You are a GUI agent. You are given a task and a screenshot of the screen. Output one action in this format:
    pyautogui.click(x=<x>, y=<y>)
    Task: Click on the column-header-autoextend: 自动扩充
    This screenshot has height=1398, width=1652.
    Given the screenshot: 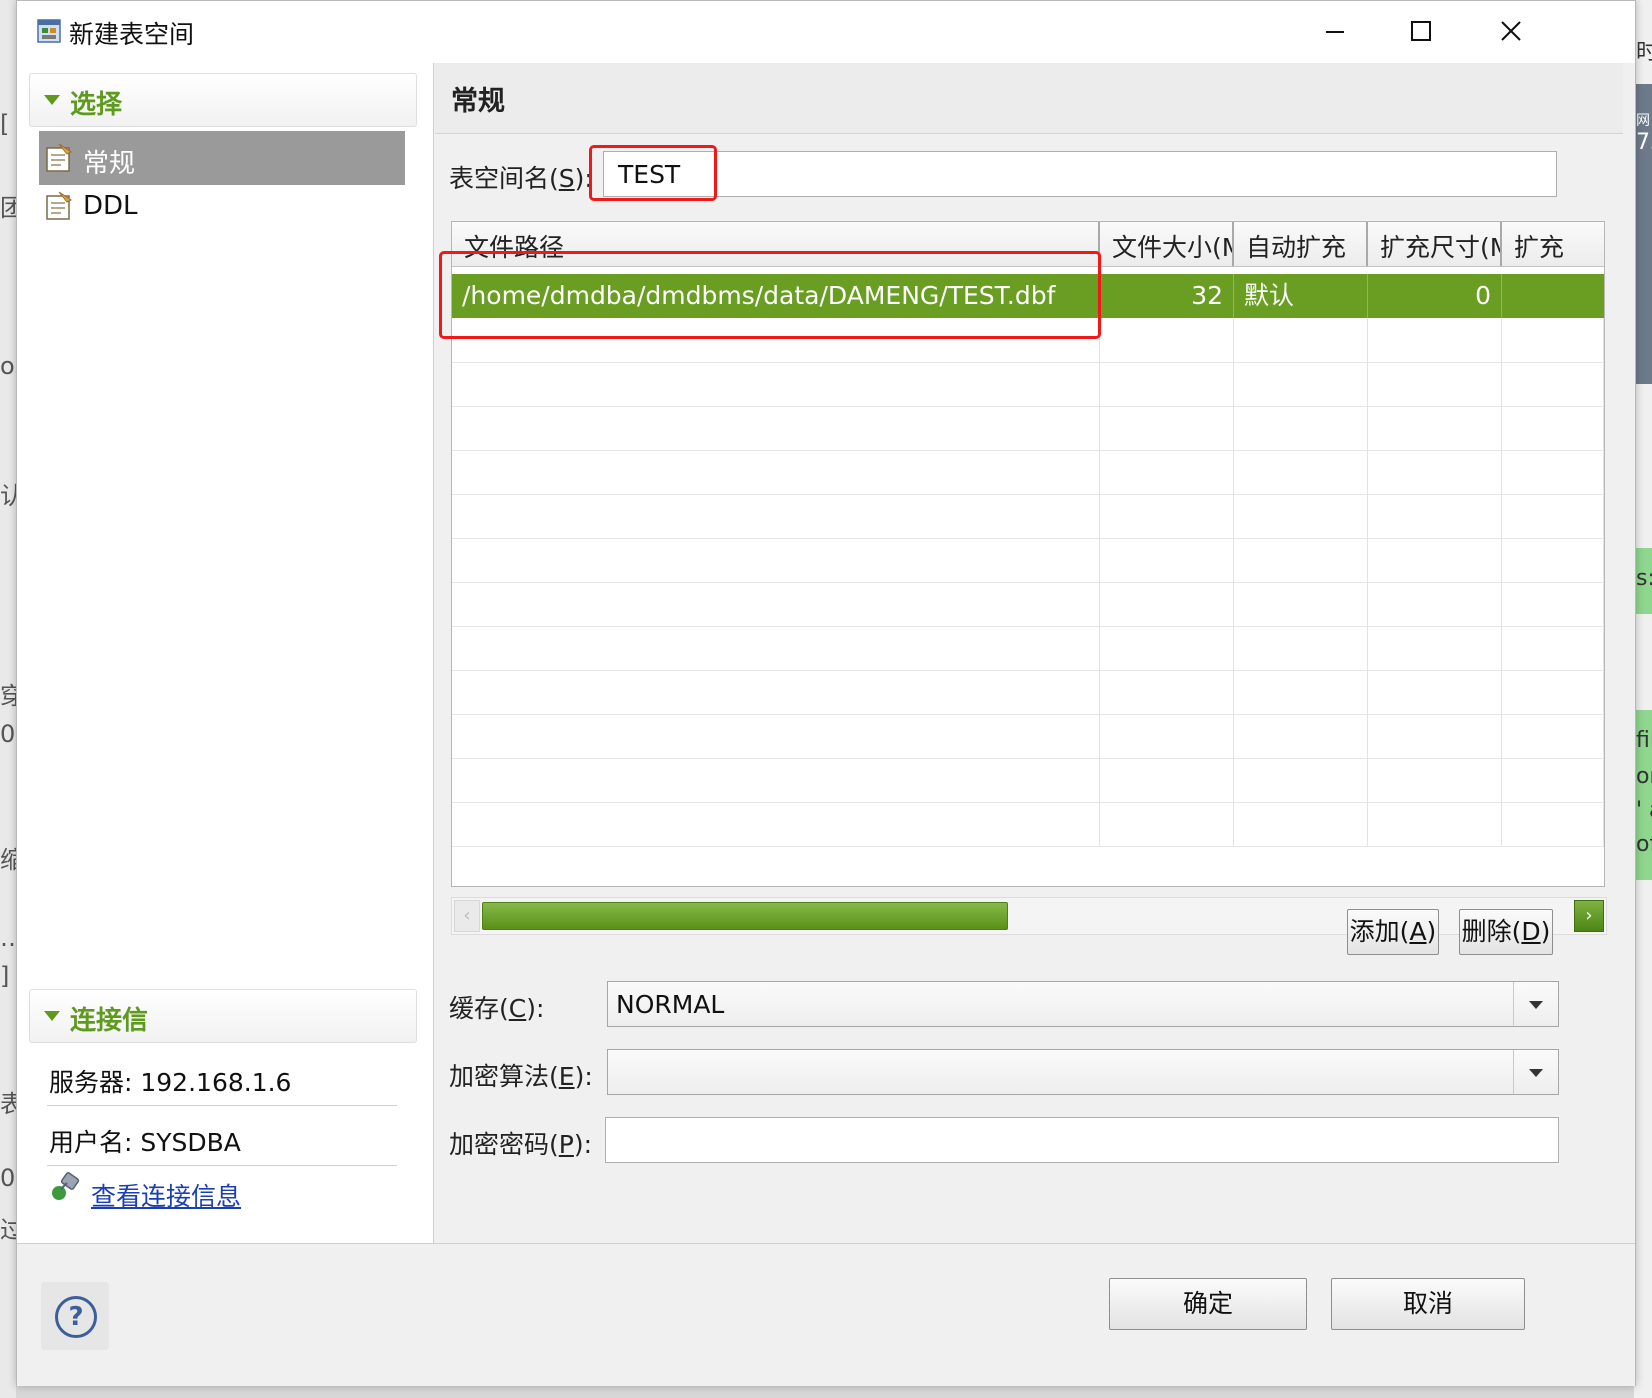 What is the action you would take?
    pyautogui.click(x=1301, y=244)
    